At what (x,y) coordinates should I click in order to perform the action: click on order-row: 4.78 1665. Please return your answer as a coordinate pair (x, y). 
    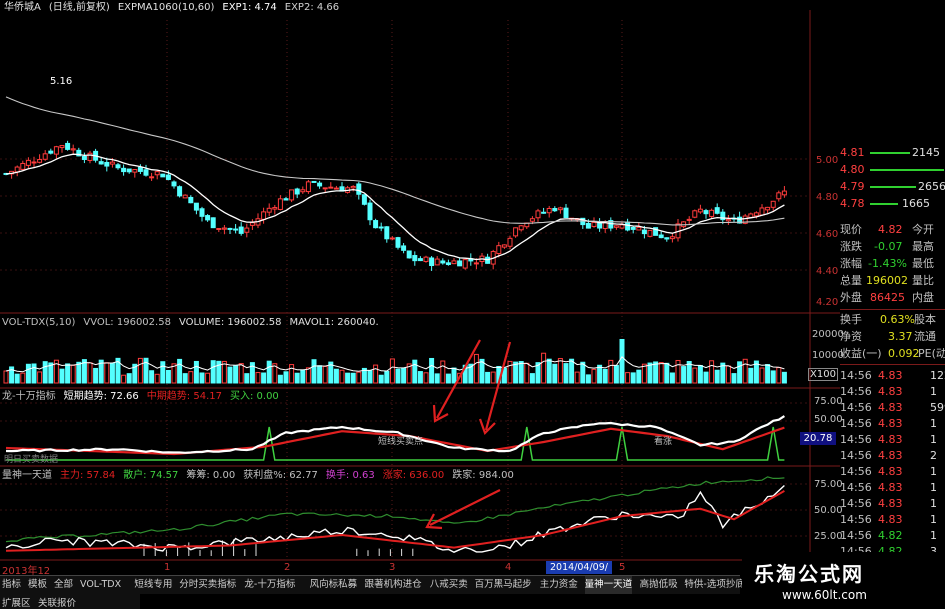
    Looking at the image, I should click on (892, 204).